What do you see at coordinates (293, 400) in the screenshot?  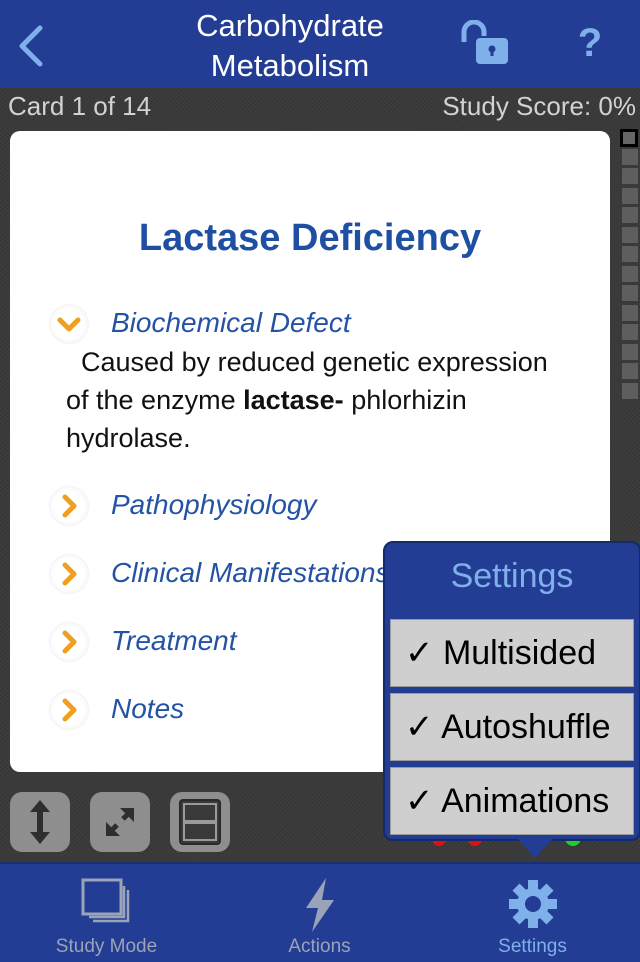 I see `body-bold-term: lactase-` at bounding box center [293, 400].